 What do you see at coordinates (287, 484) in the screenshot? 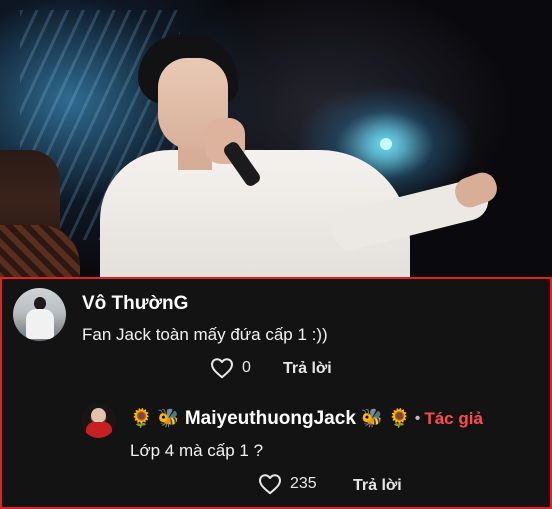
I see `like-button: 235` at bounding box center [287, 484].